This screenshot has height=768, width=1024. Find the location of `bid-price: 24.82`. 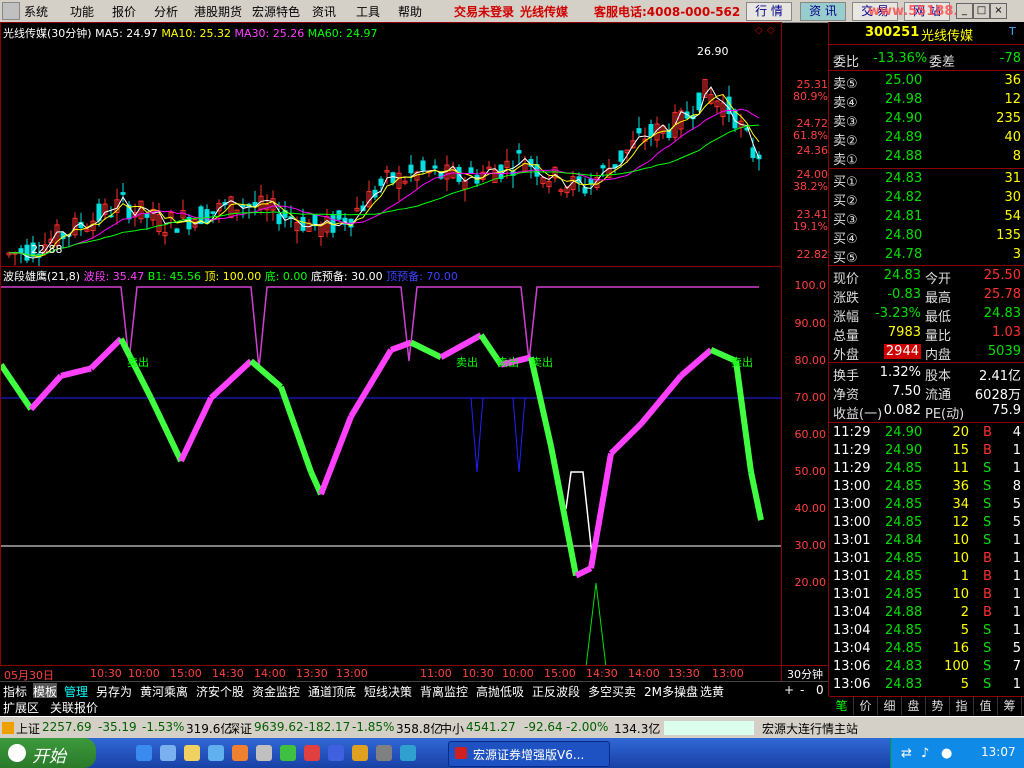

bid-price: 24.82 is located at coordinates (904, 197).